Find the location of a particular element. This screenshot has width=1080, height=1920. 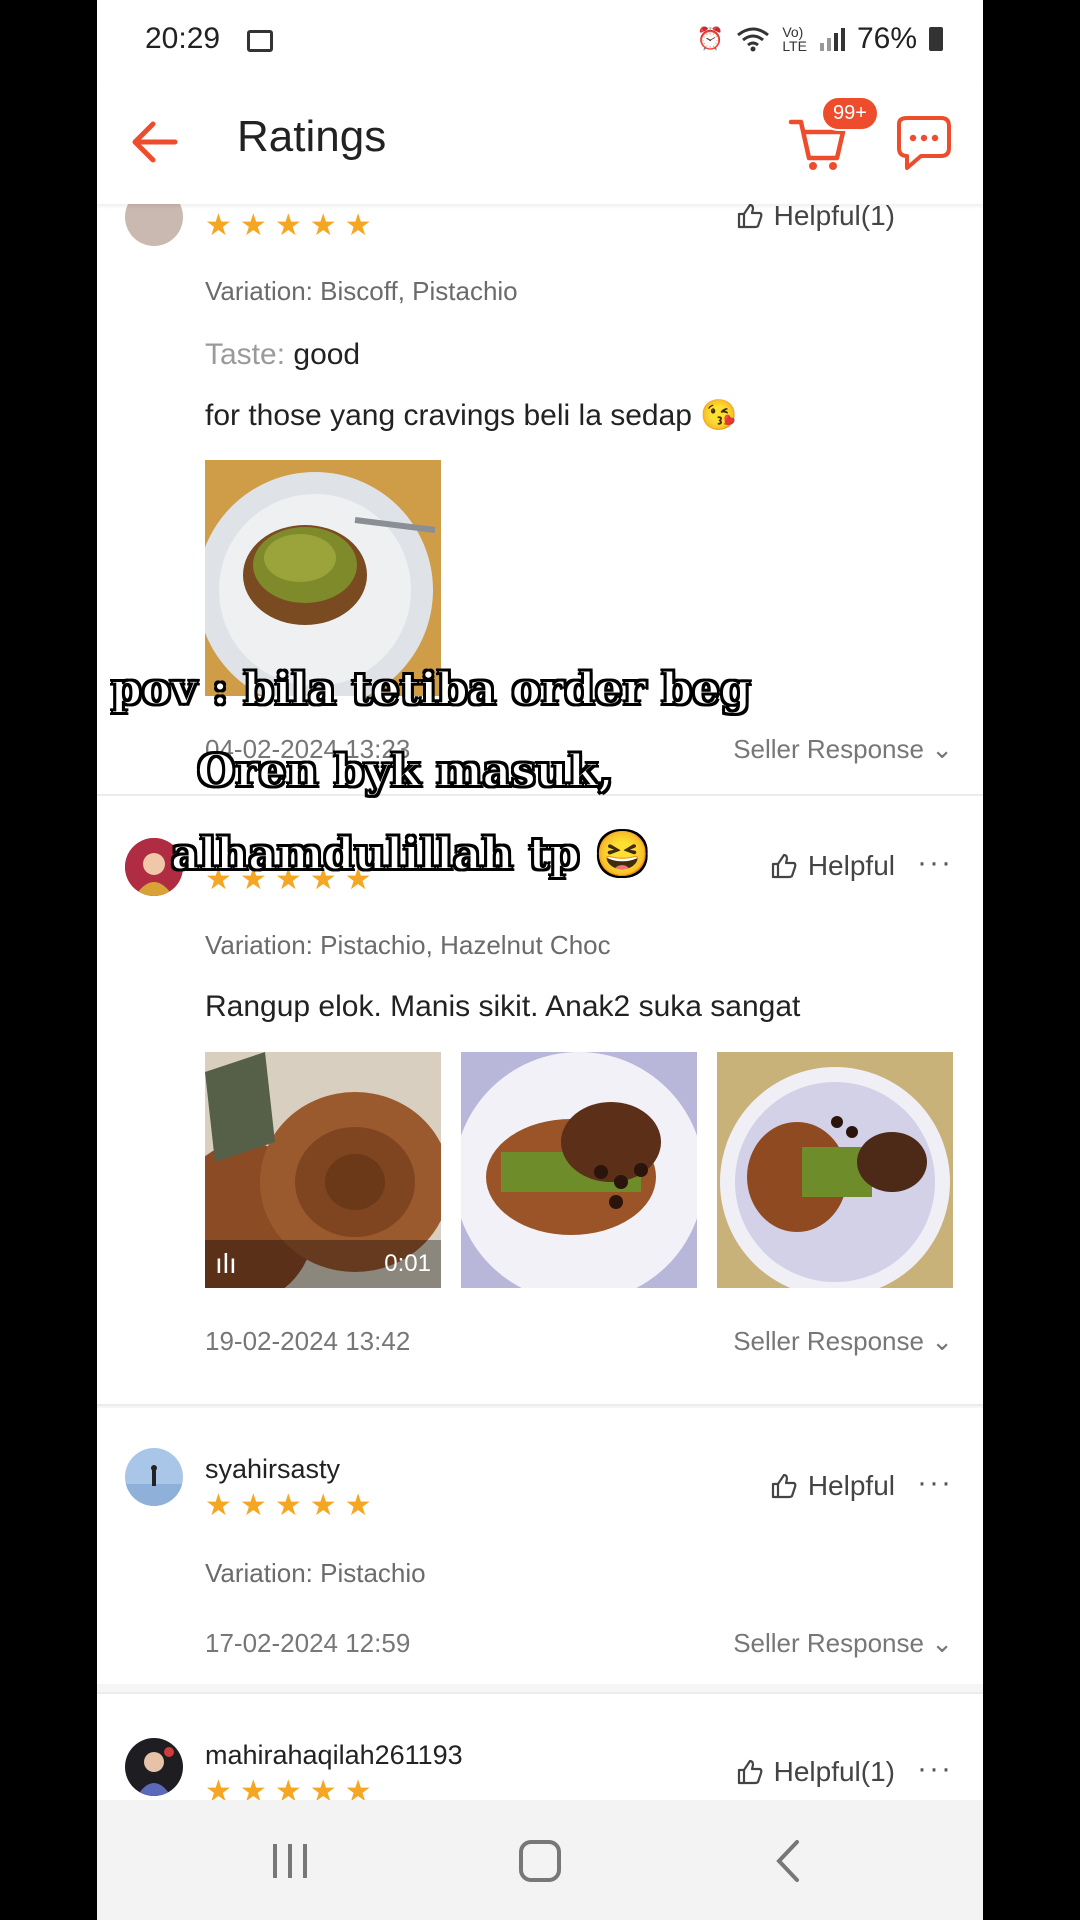

variation-text: Variation: Pistachio, Hazelnut Choc is located at coordinates (408, 945).